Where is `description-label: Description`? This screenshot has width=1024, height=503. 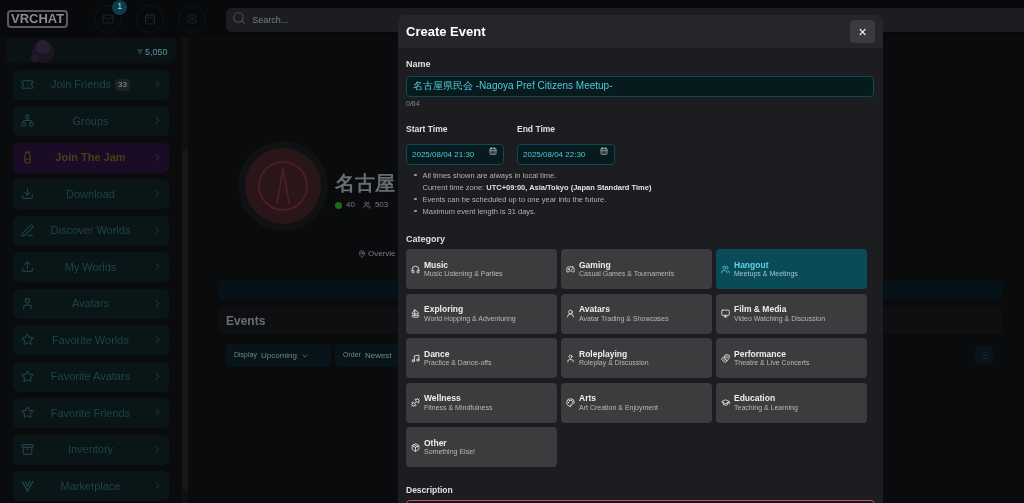
description-label: Description is located at coordinates (430, 490).